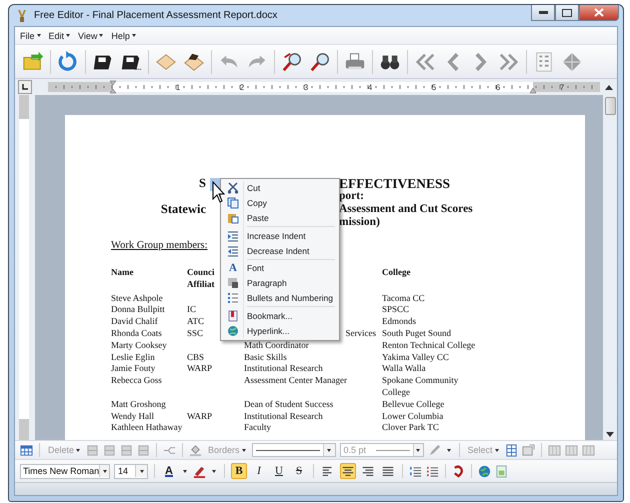 The image size is (630, 503). I want to click on copy-icon, so click(233, 203).